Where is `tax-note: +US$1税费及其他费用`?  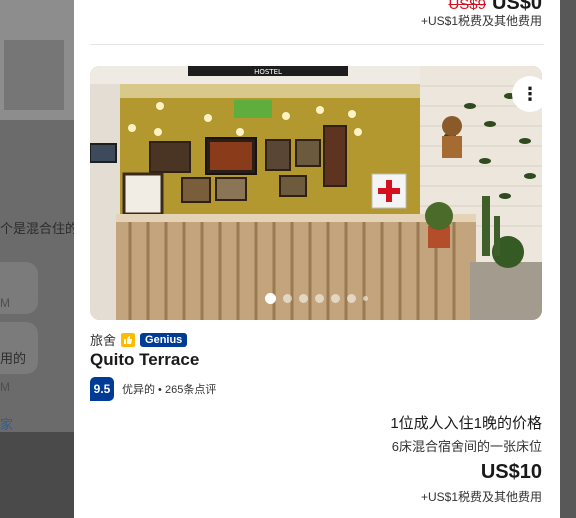 tax-note: +US$1税费及其他费用 is located at coordinates (481, 497).